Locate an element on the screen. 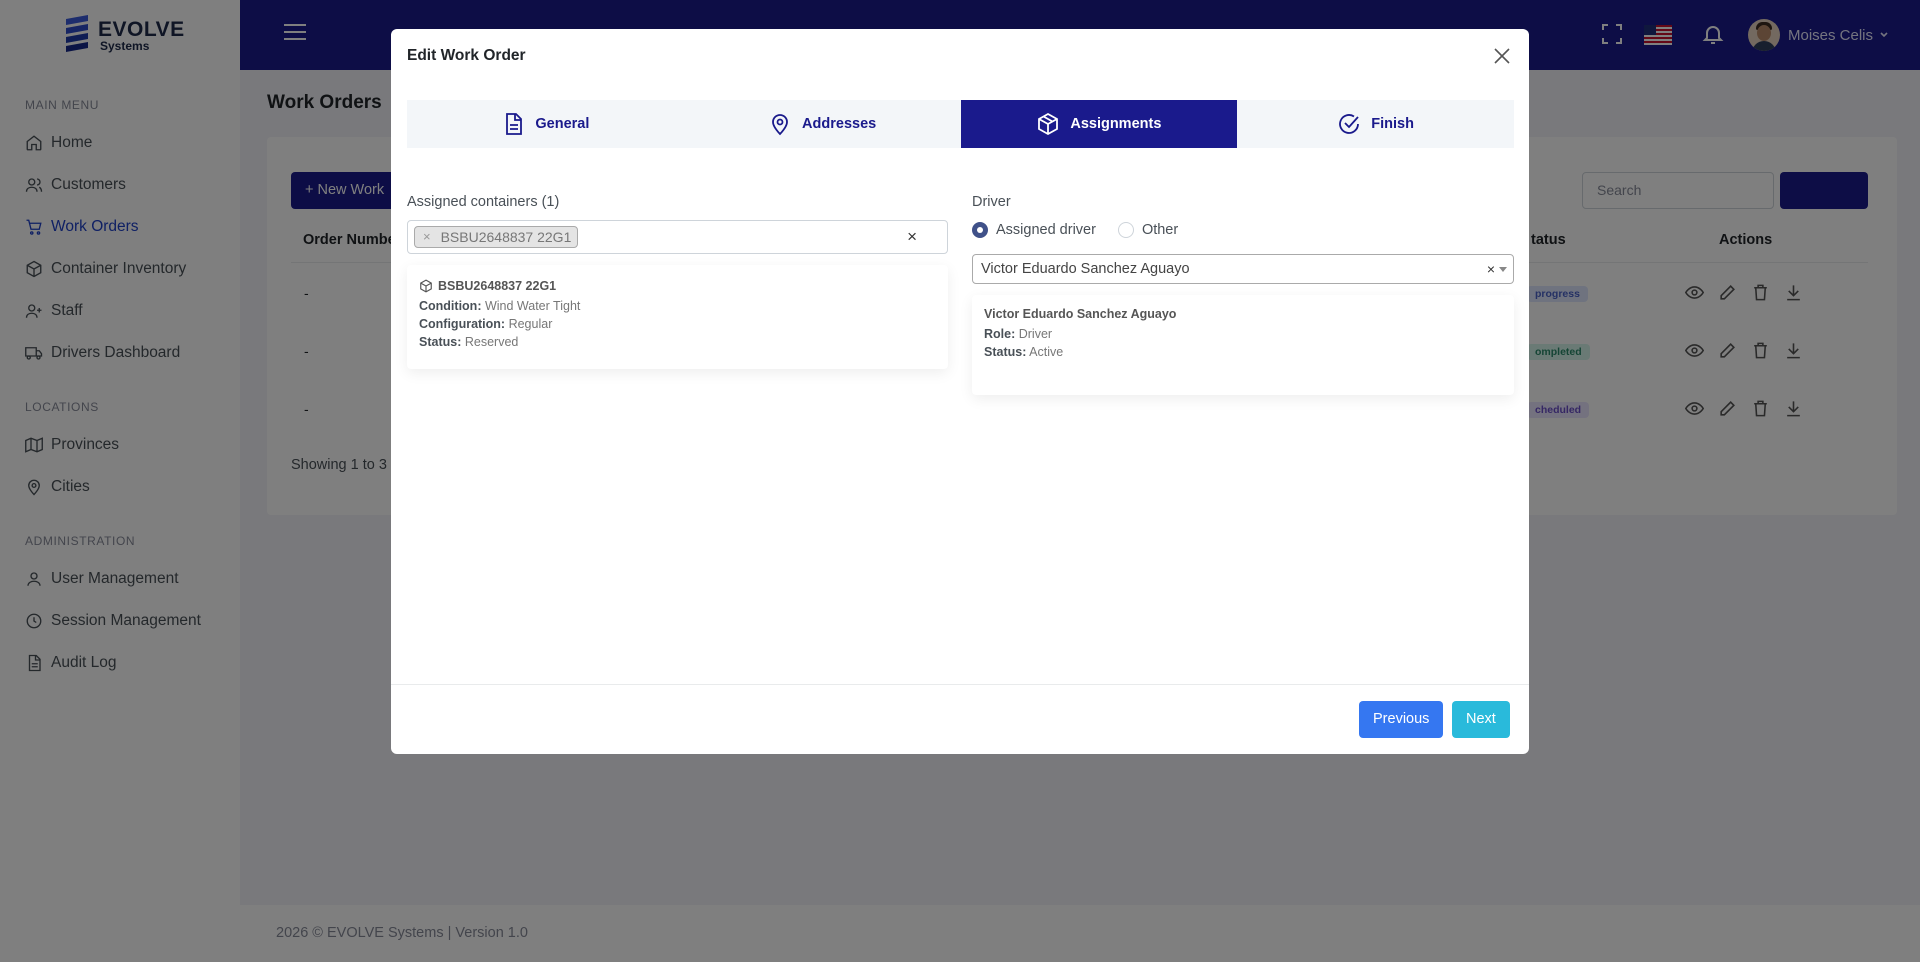  previous-button: Previous is located at coordinates (1401, 719).